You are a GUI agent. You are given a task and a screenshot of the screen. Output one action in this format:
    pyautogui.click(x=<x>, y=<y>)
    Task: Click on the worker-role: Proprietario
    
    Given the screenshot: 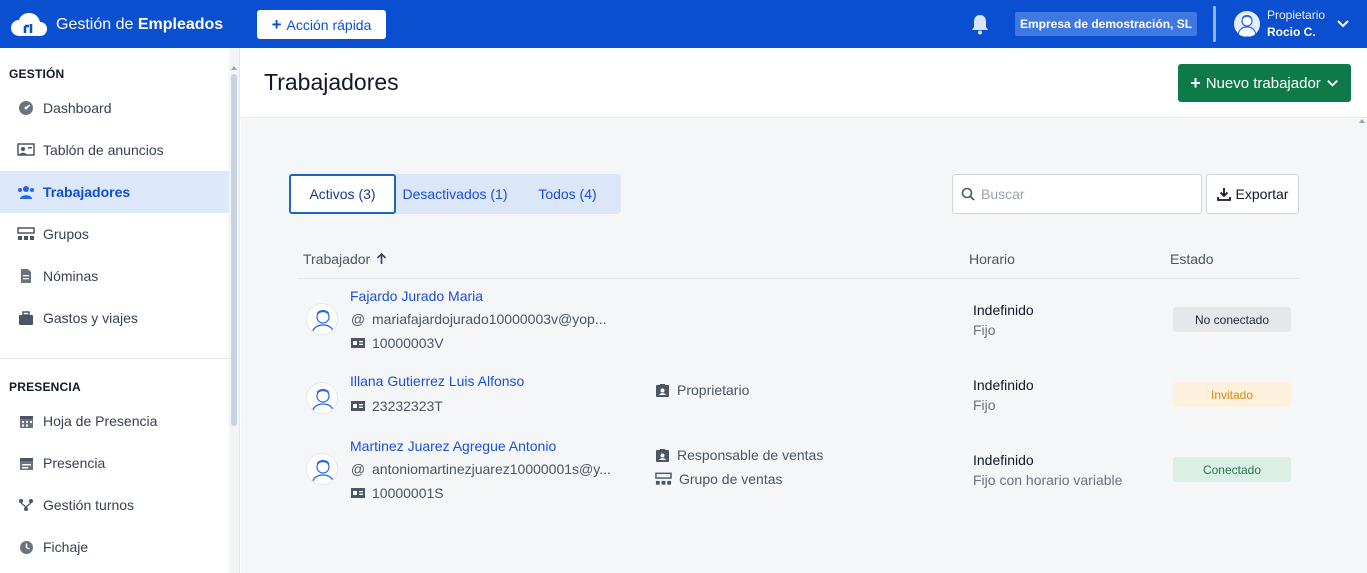 What is the action you would take?
    pyautogui.click(x=702, y=390)
    